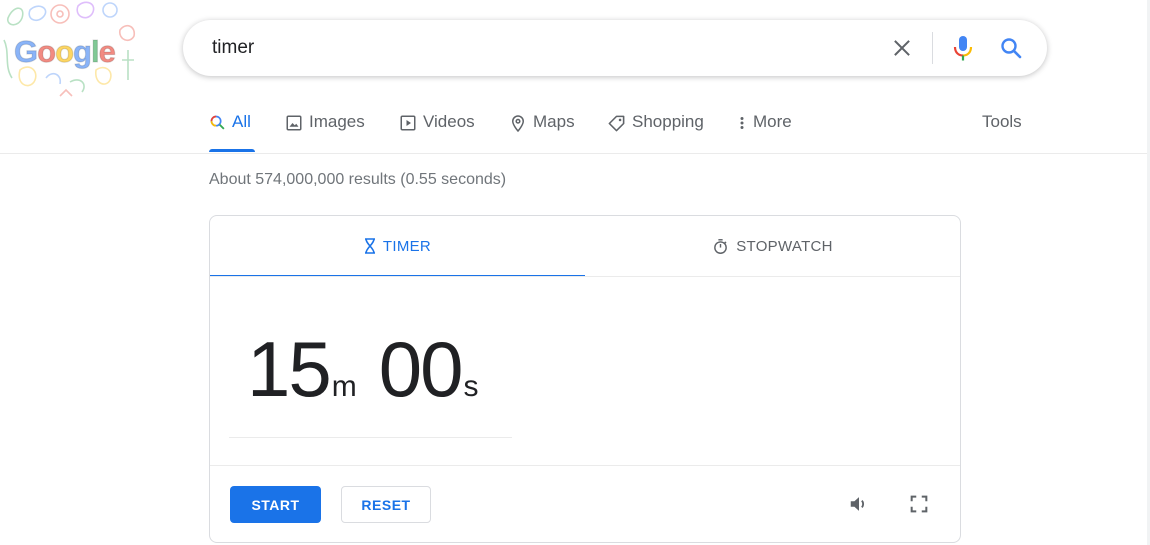  Describe the element at coordinates (655, 132) in the screenshot. I see `tab-shopping: Shopping` at that location.